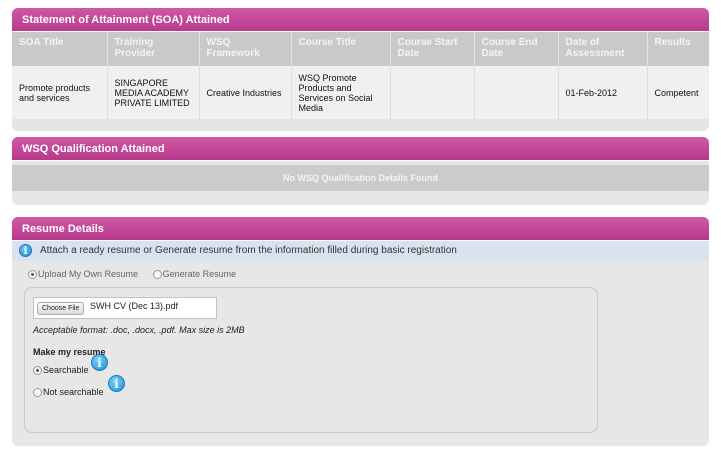  Describe the element at coordinates (153, 49) in the screenshot. I see `column-header: Training Provider` at that location.